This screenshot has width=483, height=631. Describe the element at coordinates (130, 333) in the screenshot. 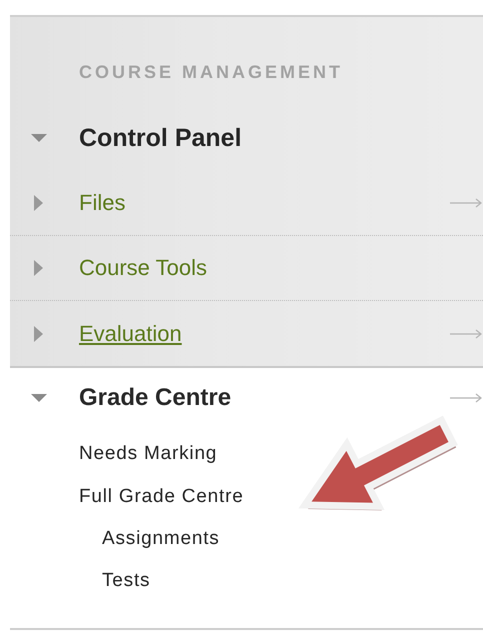

I see `menu-link: Evaluation` at that location.